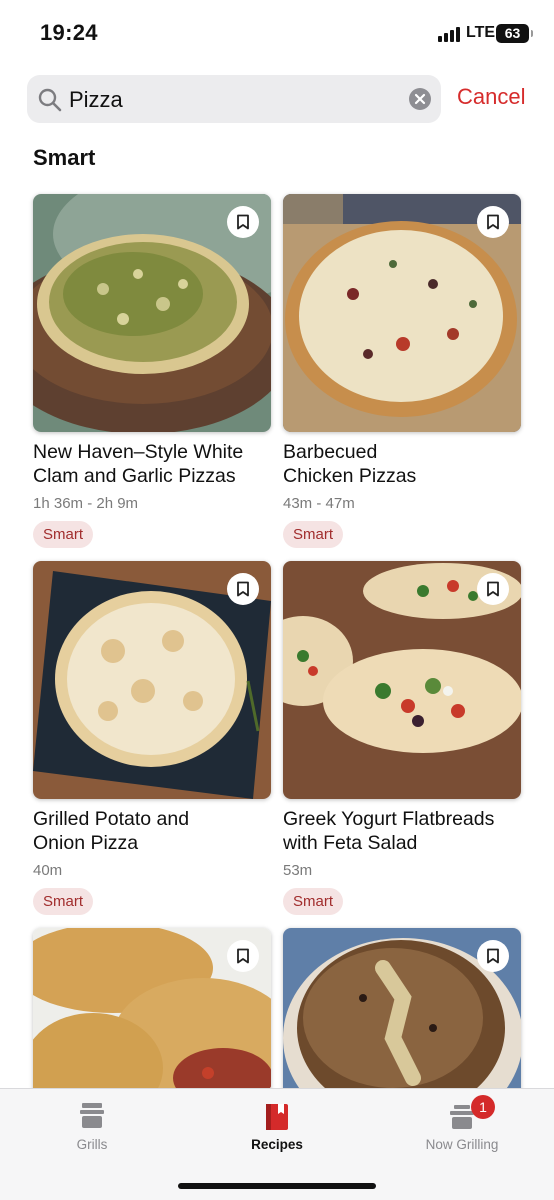 The height and width of the screenshot is (1200, 554). I want to click on home-indicator, so click(277, 1186).